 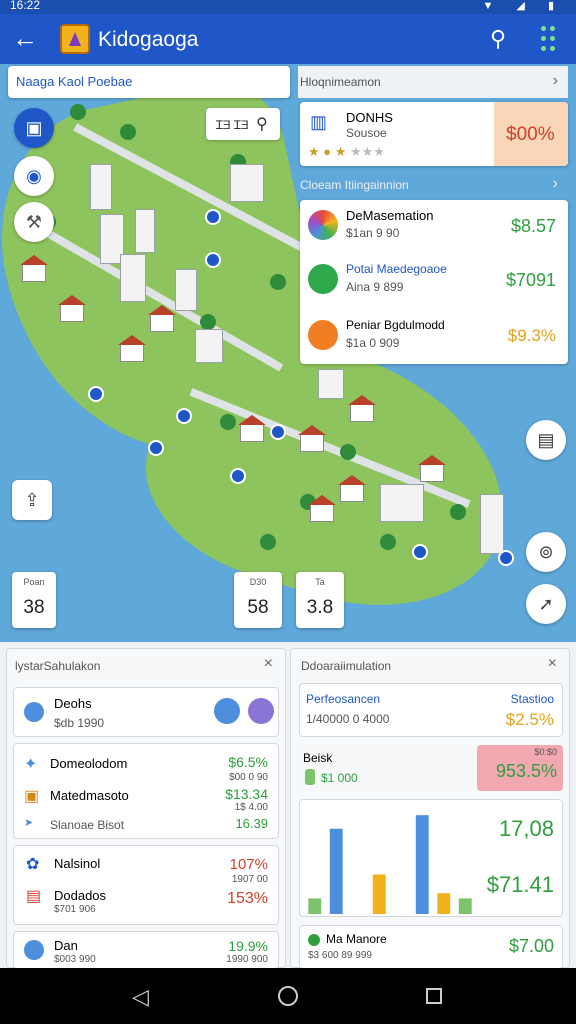 I want to click on map-search-text: ꞮƎ ꞮƎ, so click(x=232, y=125).